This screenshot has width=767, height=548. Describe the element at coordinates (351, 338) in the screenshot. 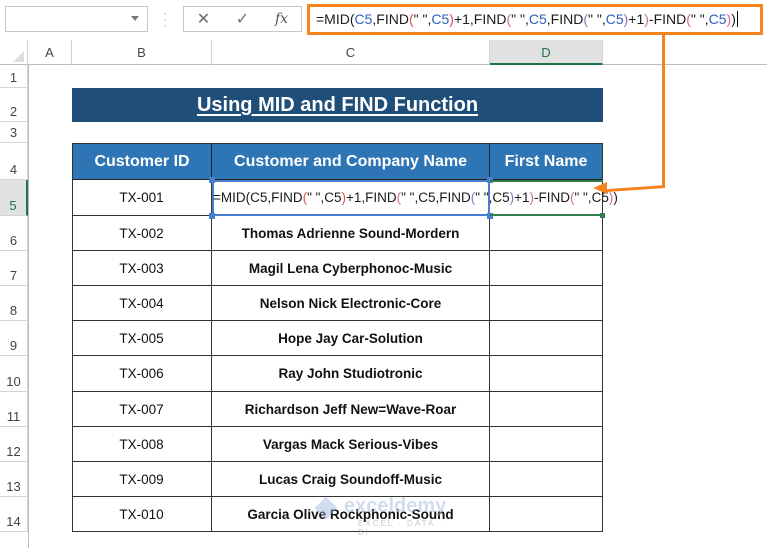

I see `cell-customer-company-name: Hope Jay Car-Solution` at that location.